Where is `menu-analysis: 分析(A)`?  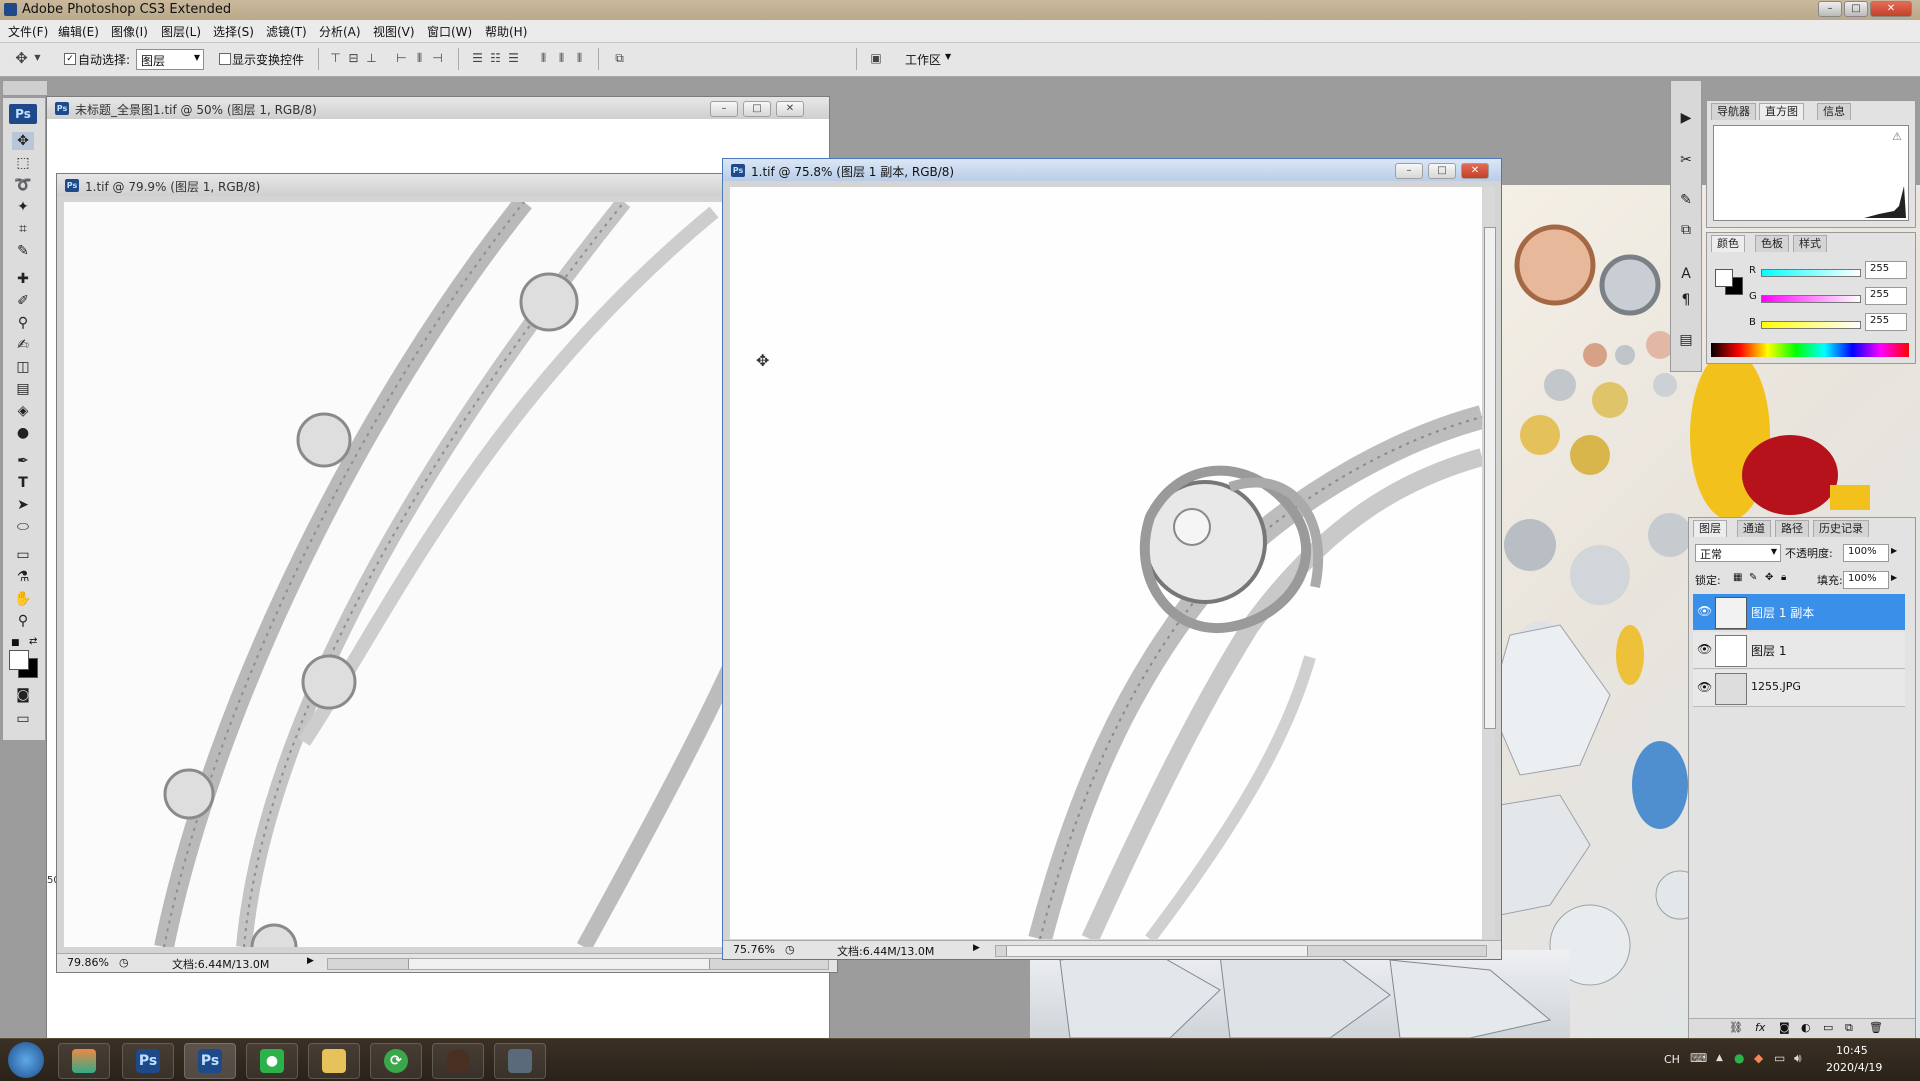
menu-analysis: 分析(A) is located at coordinates (340, 31).